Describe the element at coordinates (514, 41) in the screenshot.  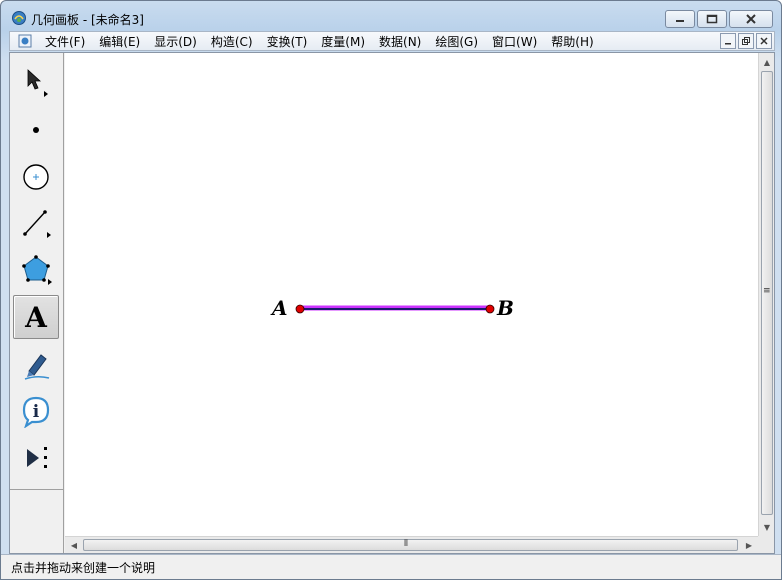
I see `menu-window: 窗口(W)` at that location.